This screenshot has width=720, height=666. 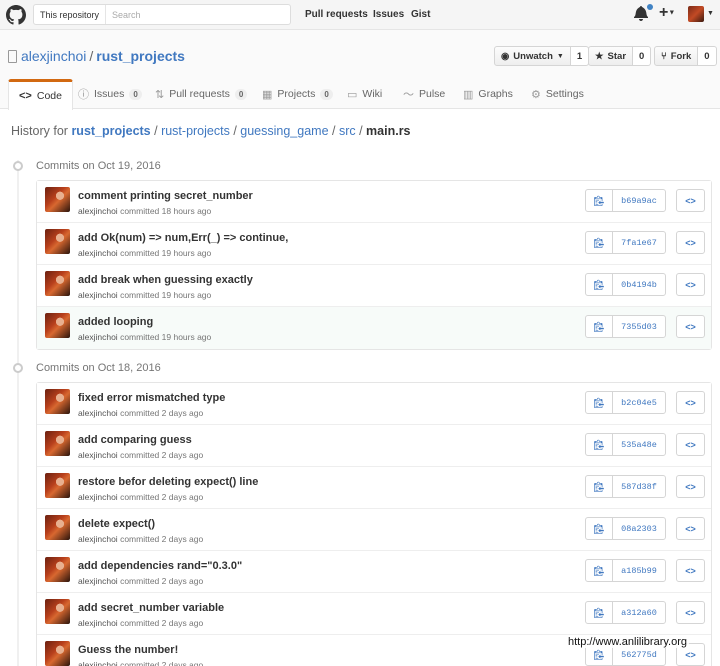 I want to click on notifications-bell-icon, so click(x=643, y=13).